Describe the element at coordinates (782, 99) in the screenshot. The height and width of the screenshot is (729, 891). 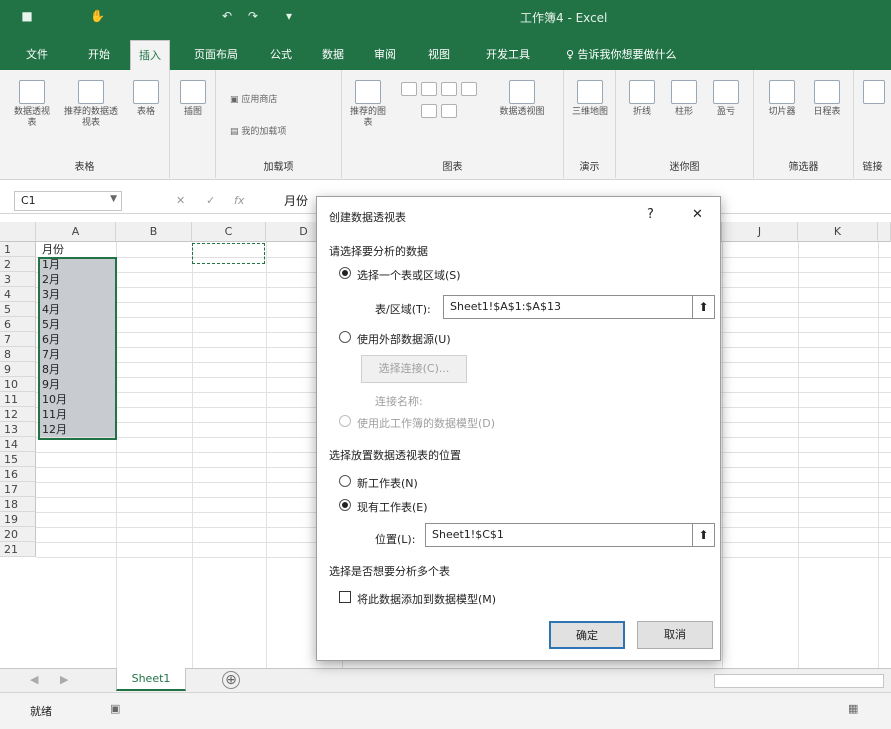
I see `slicer-button: 切片器` at that location.